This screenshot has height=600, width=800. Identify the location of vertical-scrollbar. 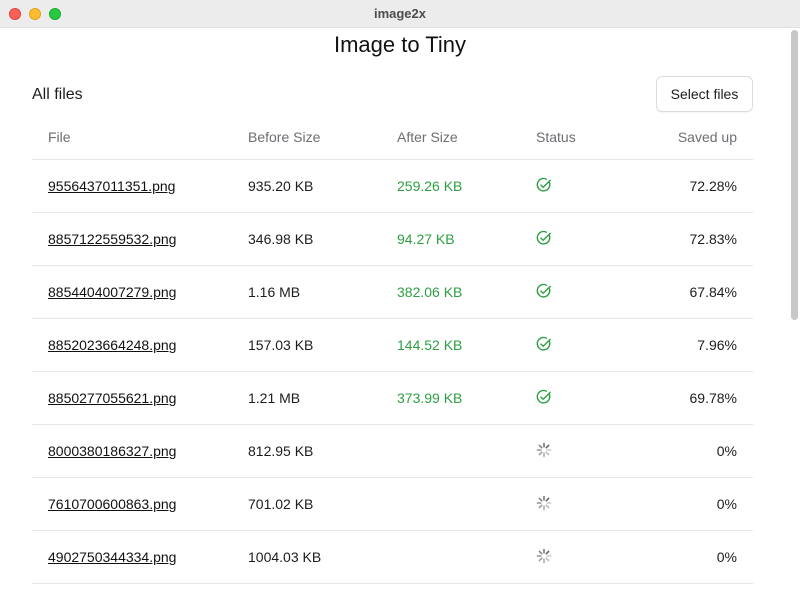
(794, 175).